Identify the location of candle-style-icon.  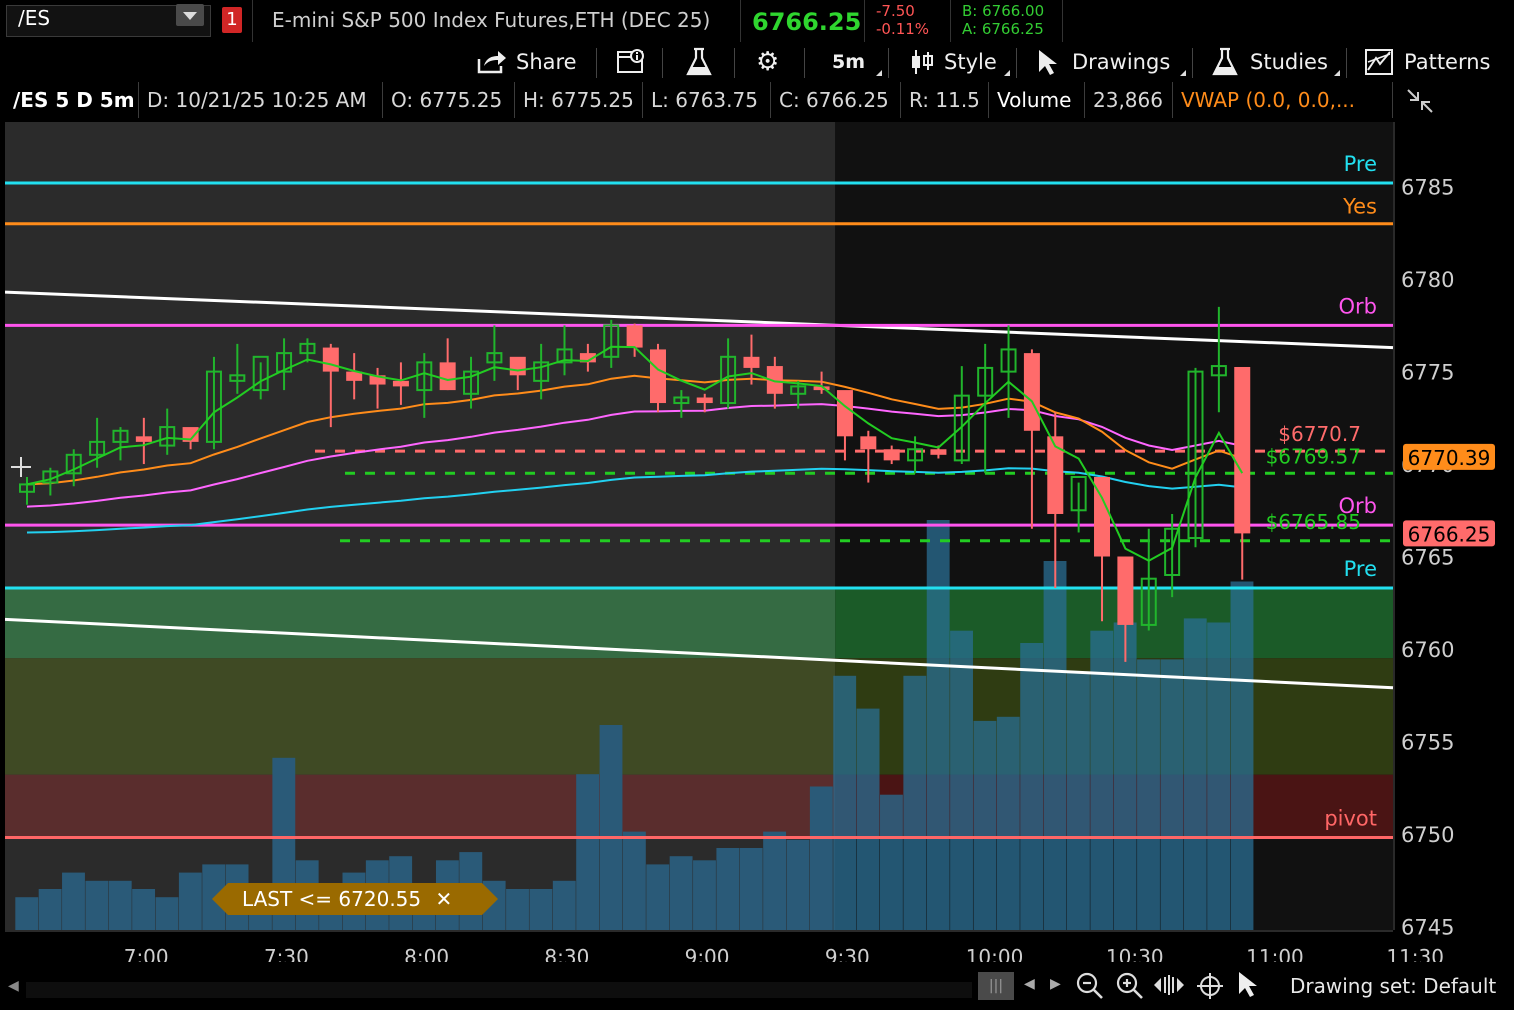
(922, 62).